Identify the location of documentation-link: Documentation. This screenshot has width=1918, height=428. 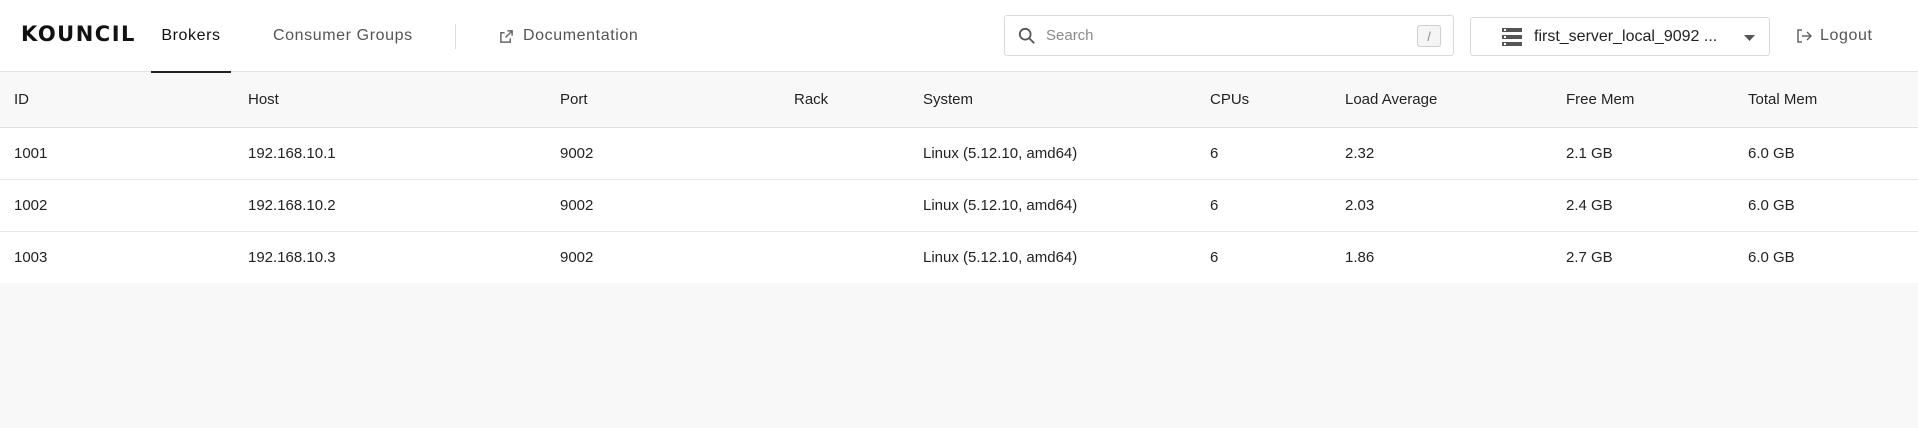
(568, 36).